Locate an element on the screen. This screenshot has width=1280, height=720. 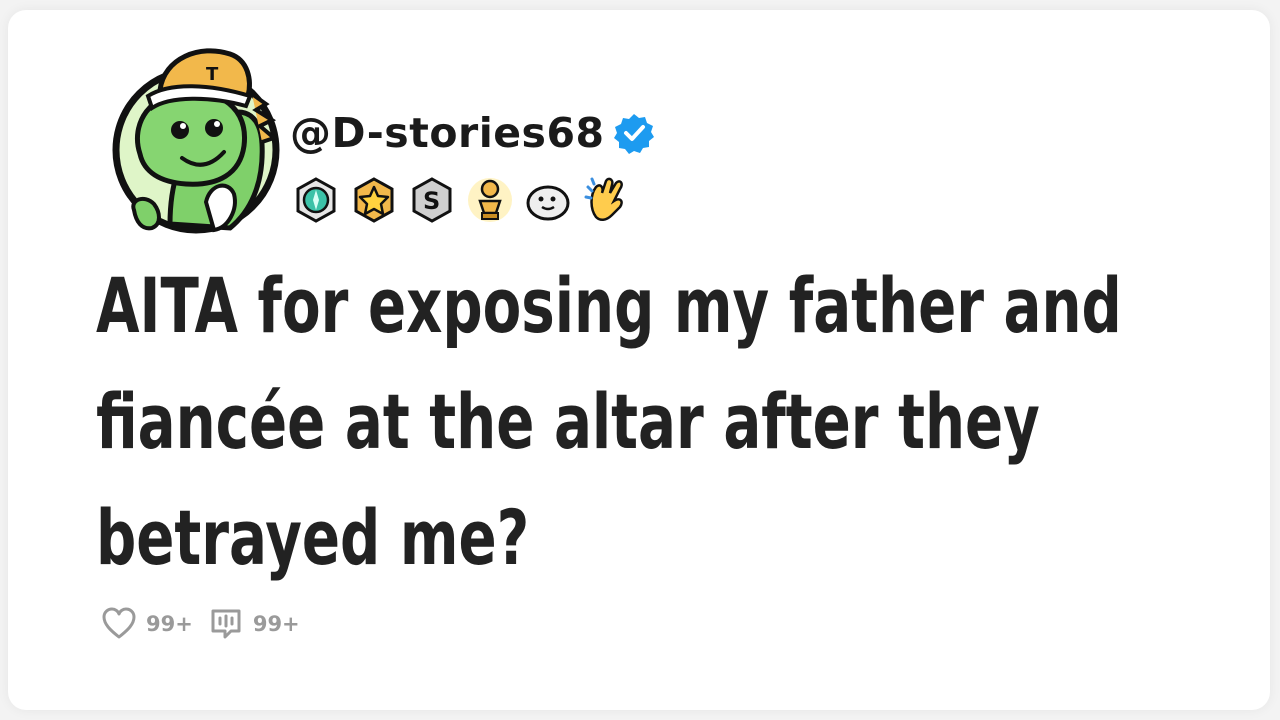
post-stats: 99+ 99+ is located at coordinates (207, 624).